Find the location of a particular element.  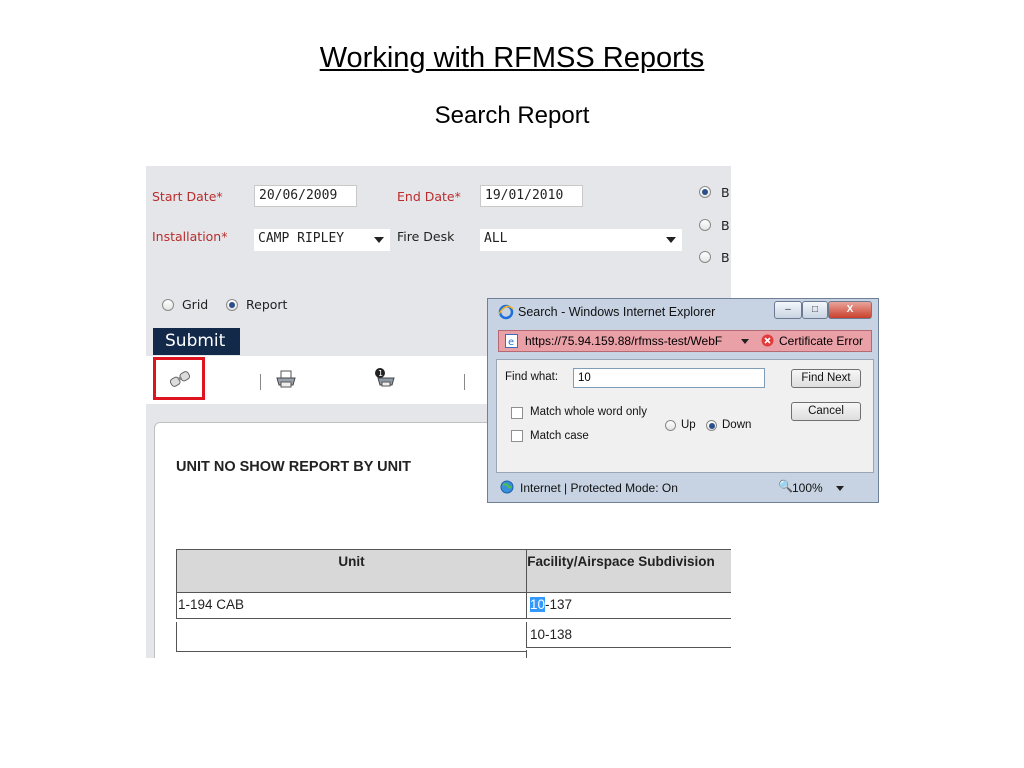

find-icon-highlight is located at coordinates (179, 378).